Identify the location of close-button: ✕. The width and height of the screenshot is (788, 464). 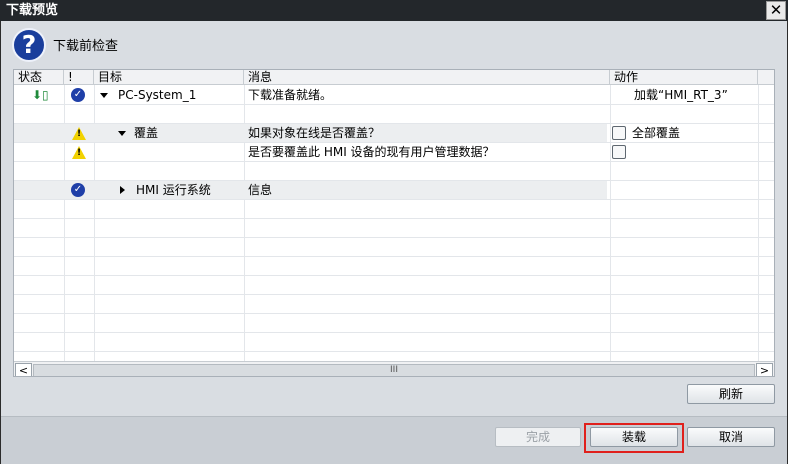
(776, 10).